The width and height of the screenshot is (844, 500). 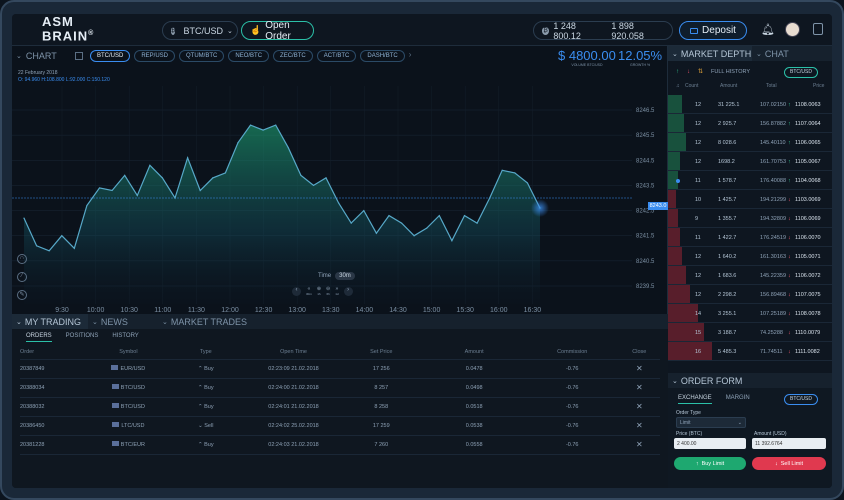 I want to click on depth-row: 11 1 578.7 176.40088 ↑ 1104.0068, so click(x=750, y=180).